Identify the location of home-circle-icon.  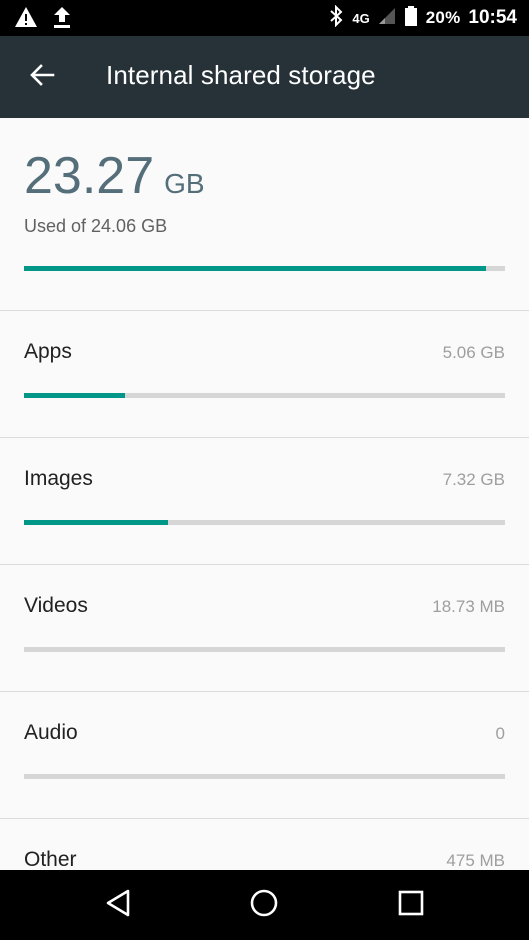
(264, 905).